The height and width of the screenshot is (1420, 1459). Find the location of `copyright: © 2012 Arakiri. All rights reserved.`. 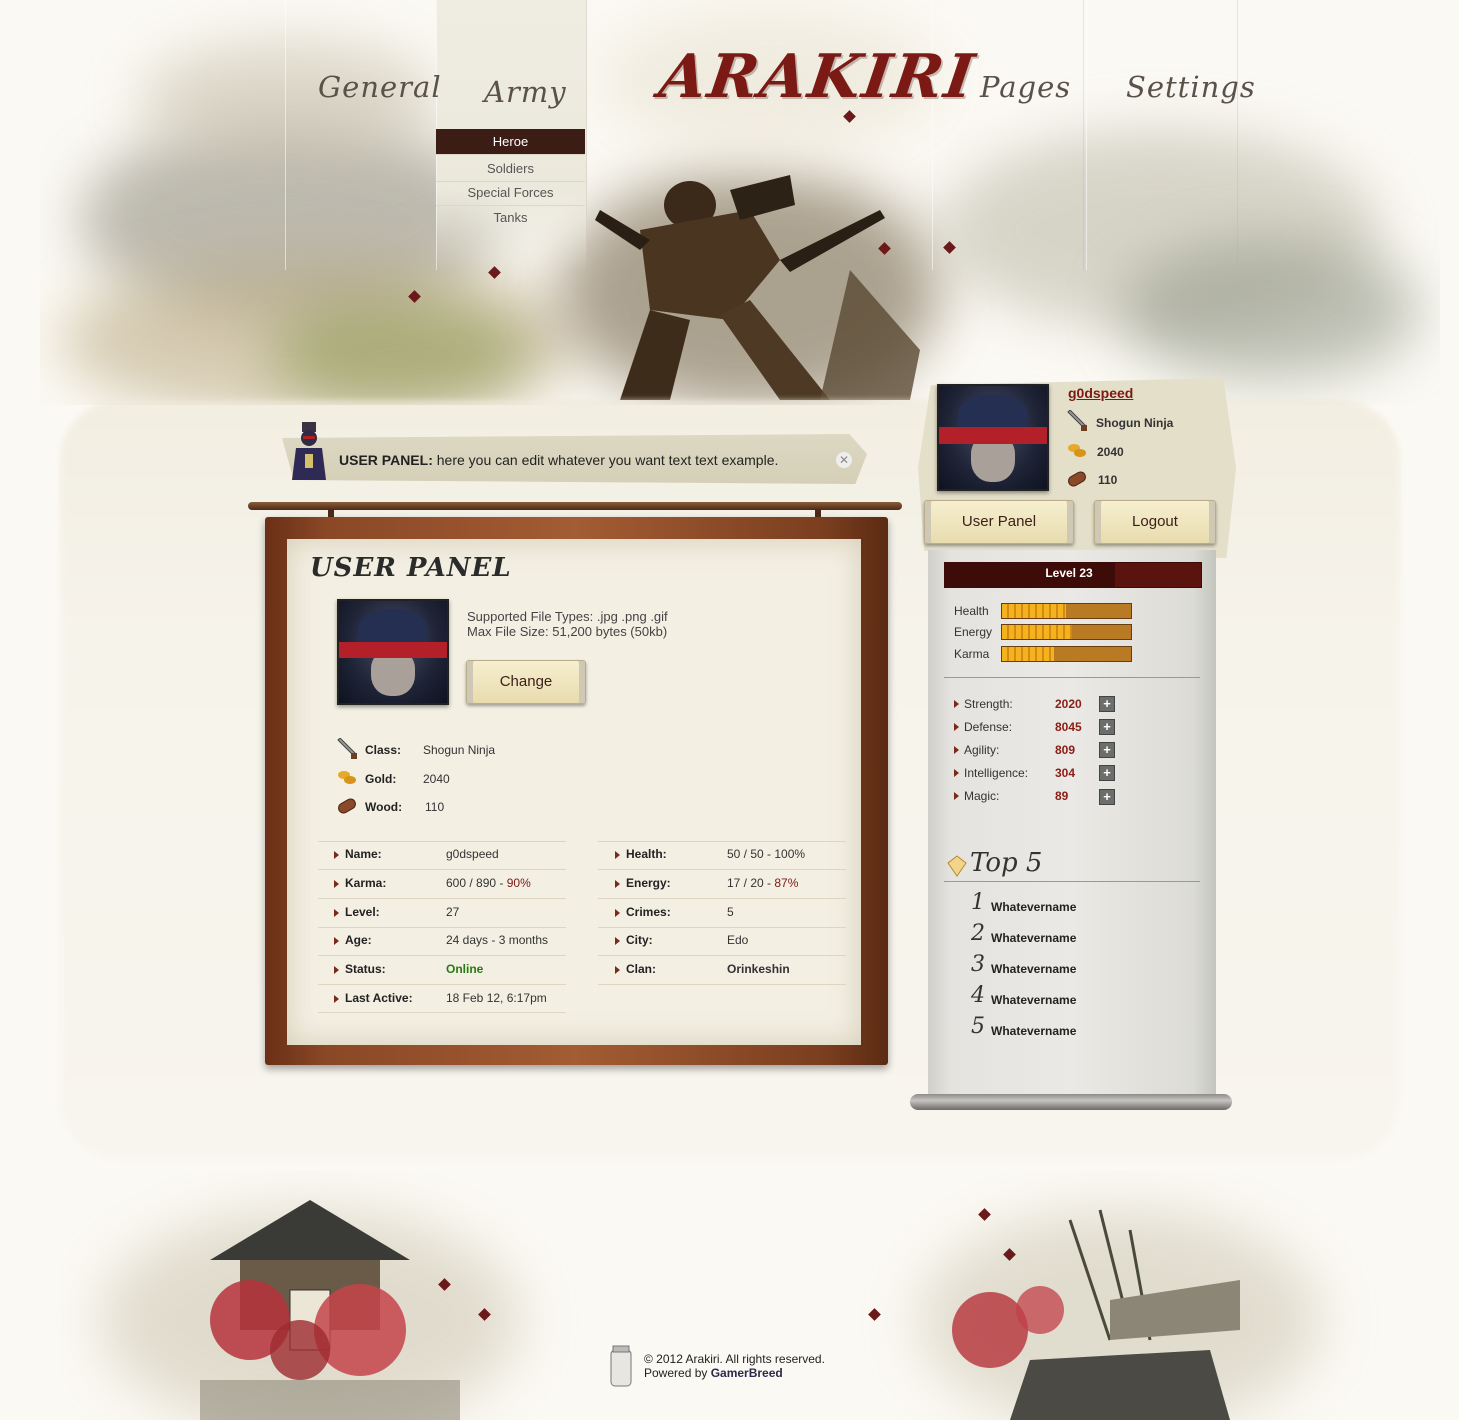

copyright: © 2012 Arakiri. All rights reserved. is located at coordinates (734, 1359).